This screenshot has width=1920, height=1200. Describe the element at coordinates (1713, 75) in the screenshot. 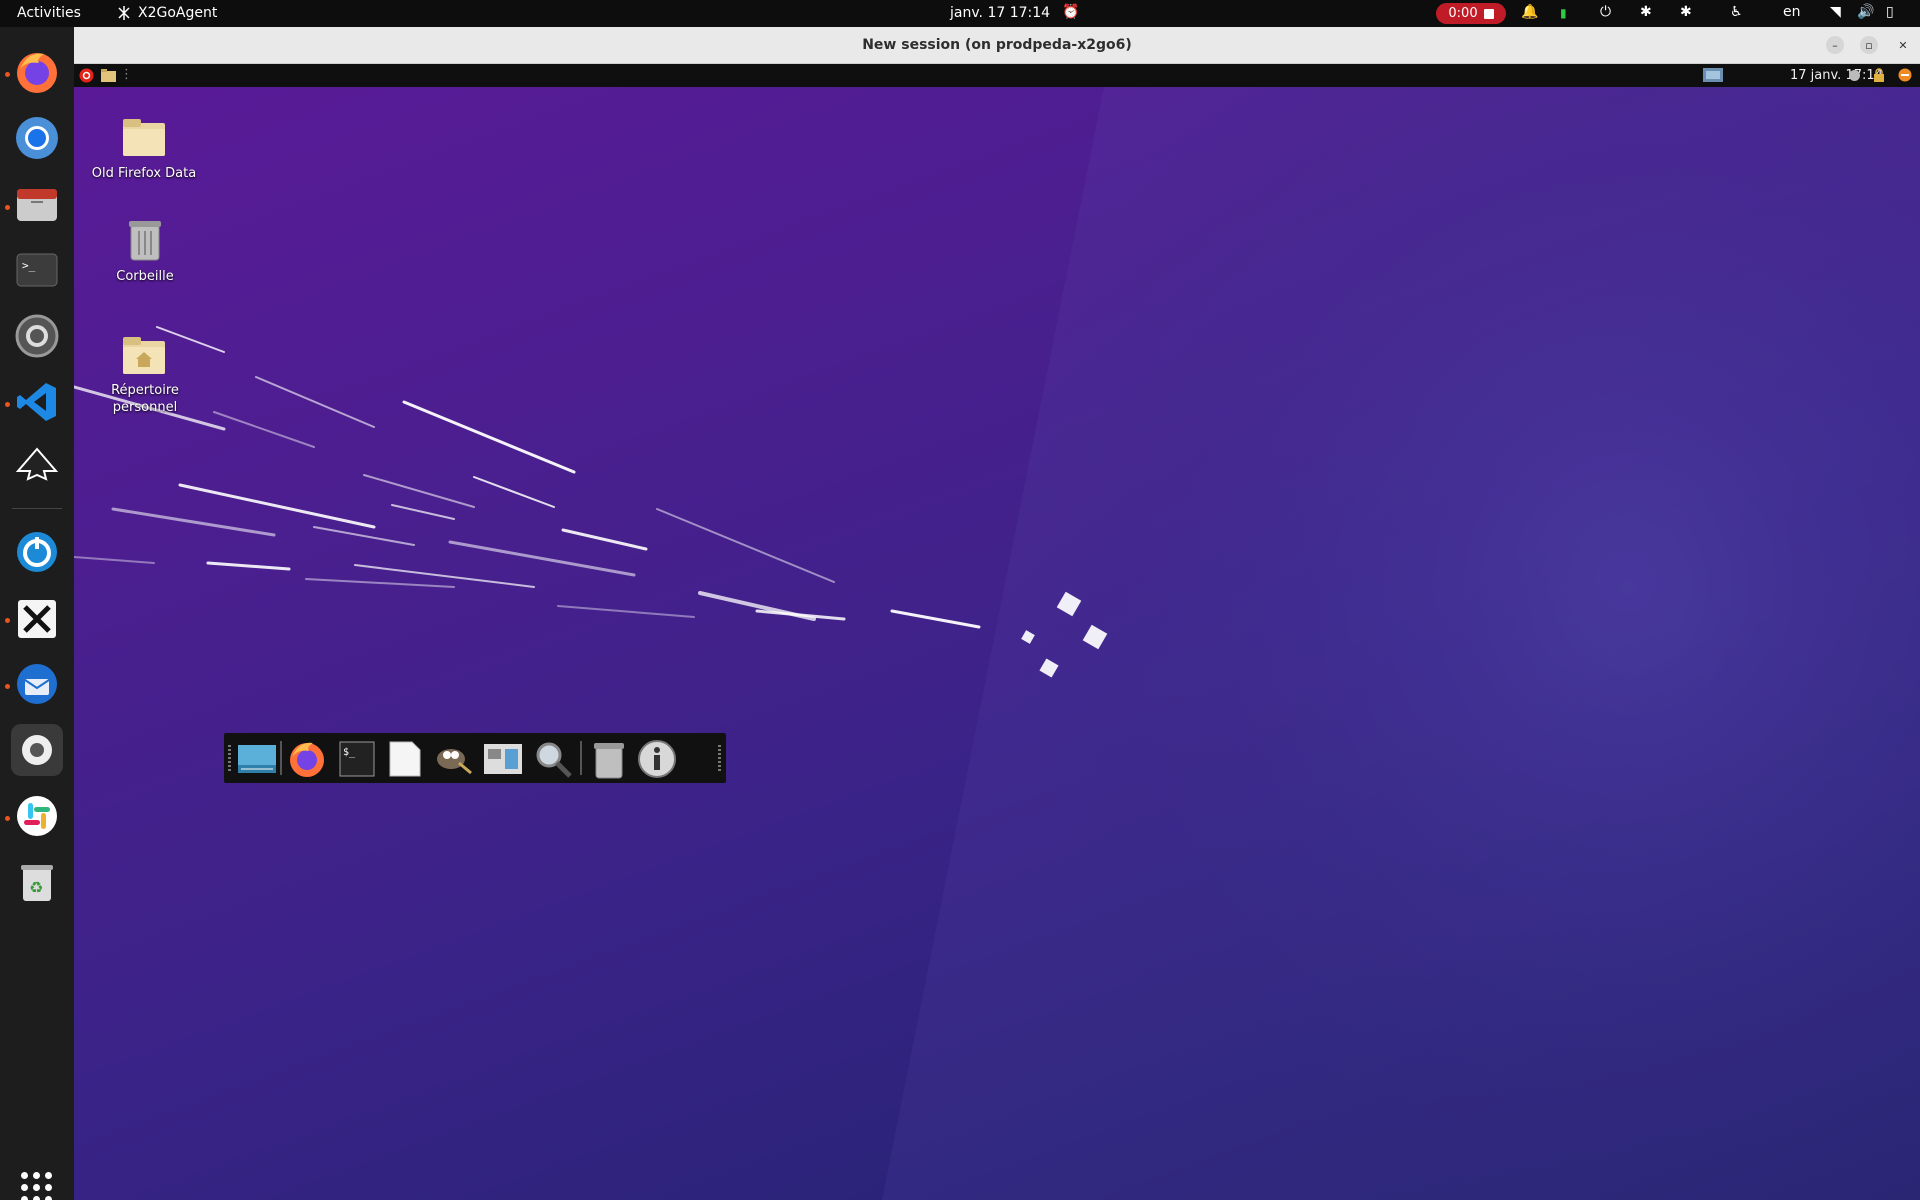

I see `network-monitor-icon` at that location.